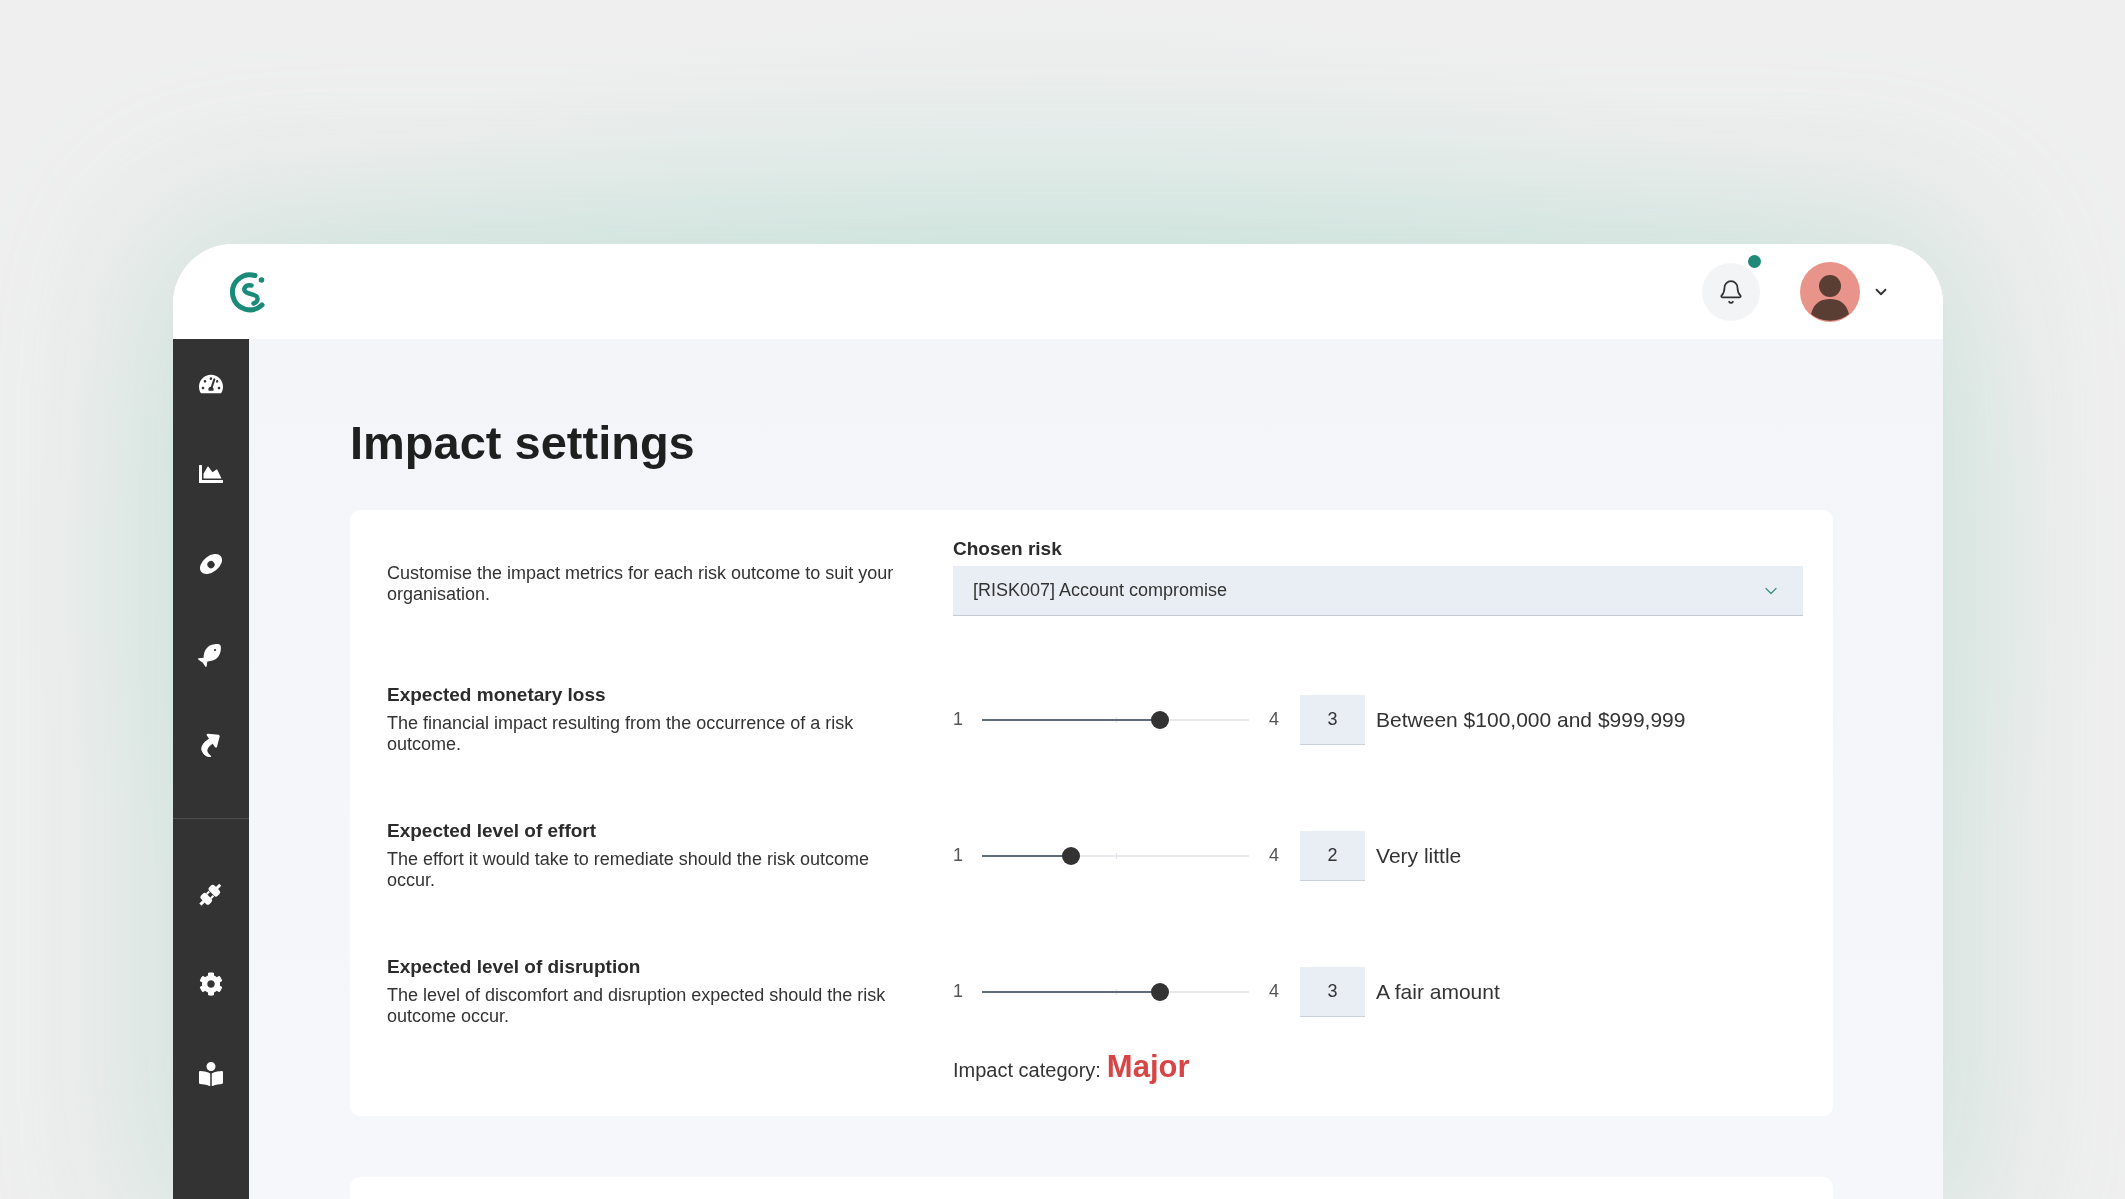 The image size is (2125, 1199). Describe the element at coordinates (1008, 549) in the screenshot. I see `field-label: Chosen risk` at that location.